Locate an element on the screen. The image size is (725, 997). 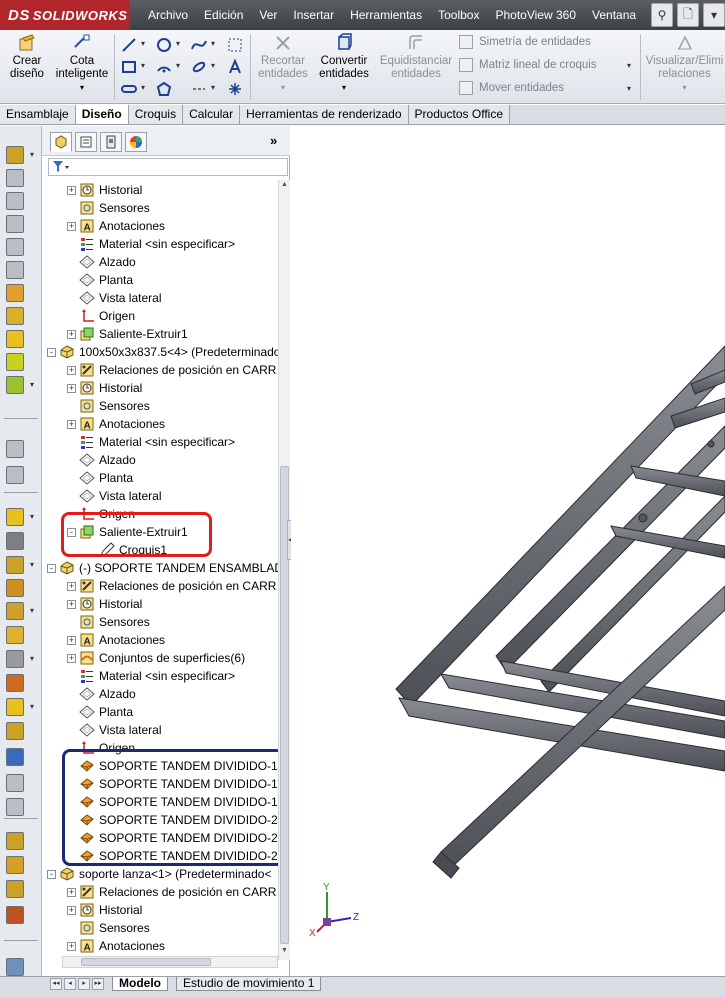
solidworks-logo: DS SOLIDWORKS is located at coordinates (65, 15).